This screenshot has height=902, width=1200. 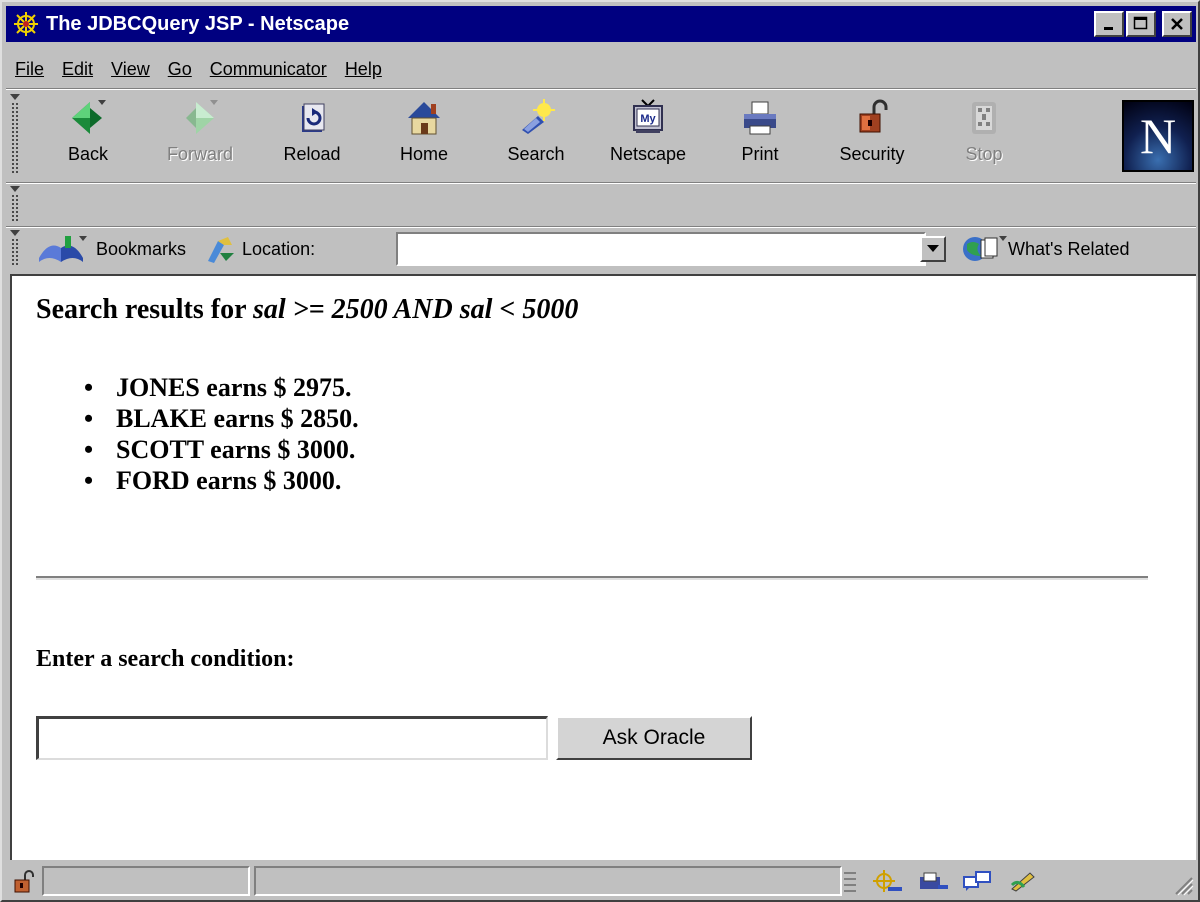 I want to click on svg-text: My, so click(x=648, y=119).